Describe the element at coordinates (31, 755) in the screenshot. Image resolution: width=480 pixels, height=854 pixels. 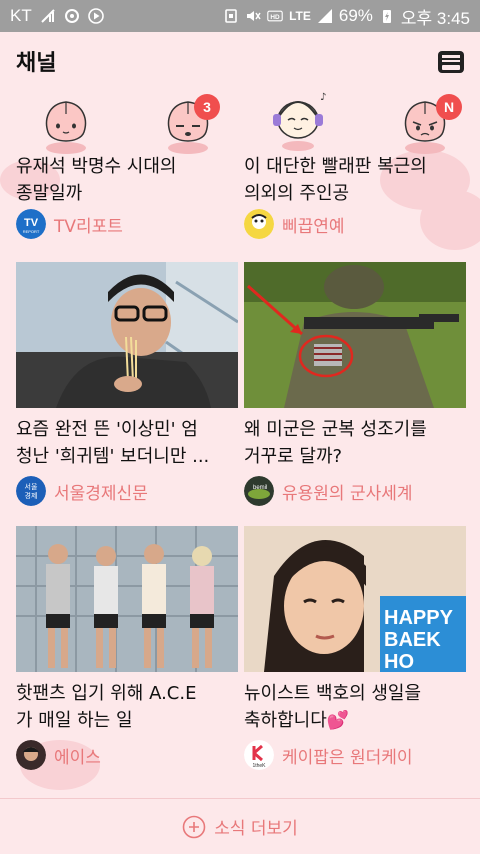
I see `ace-logo-icon` at that location.